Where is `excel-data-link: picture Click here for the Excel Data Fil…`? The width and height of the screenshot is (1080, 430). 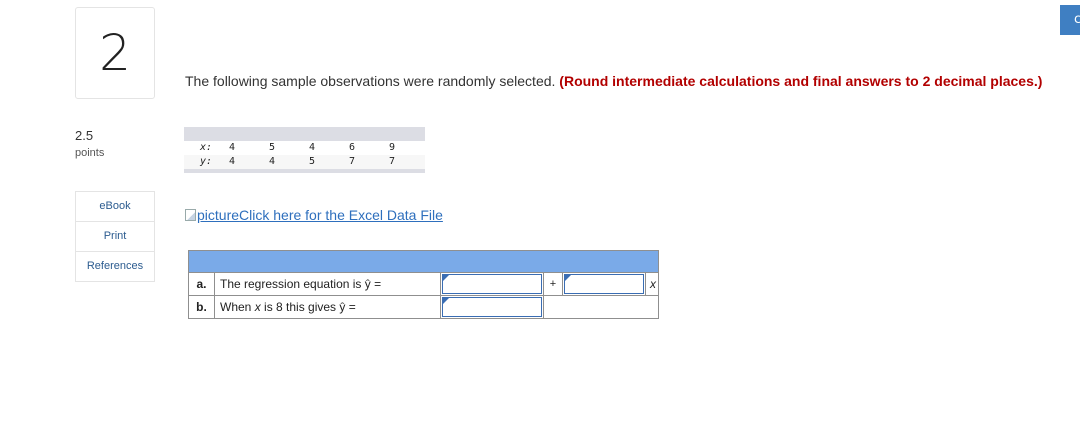
excel-data-link: picture Click here for the Excel Data Fil… is located at coordinates (314, 215).